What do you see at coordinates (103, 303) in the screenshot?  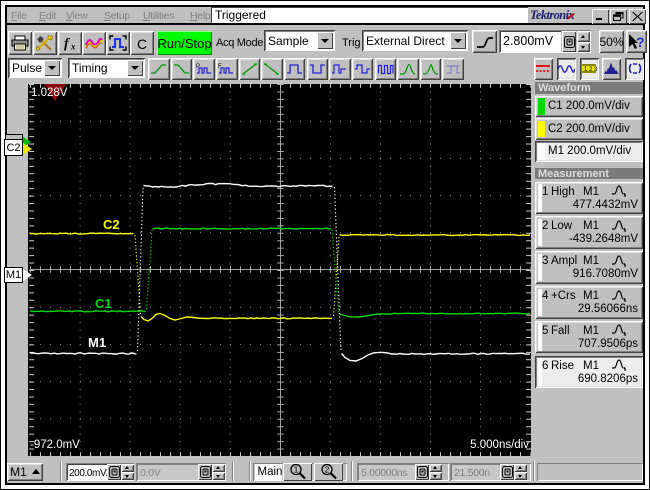 I see `svg-text: C1` at bounding box center [103, 303].